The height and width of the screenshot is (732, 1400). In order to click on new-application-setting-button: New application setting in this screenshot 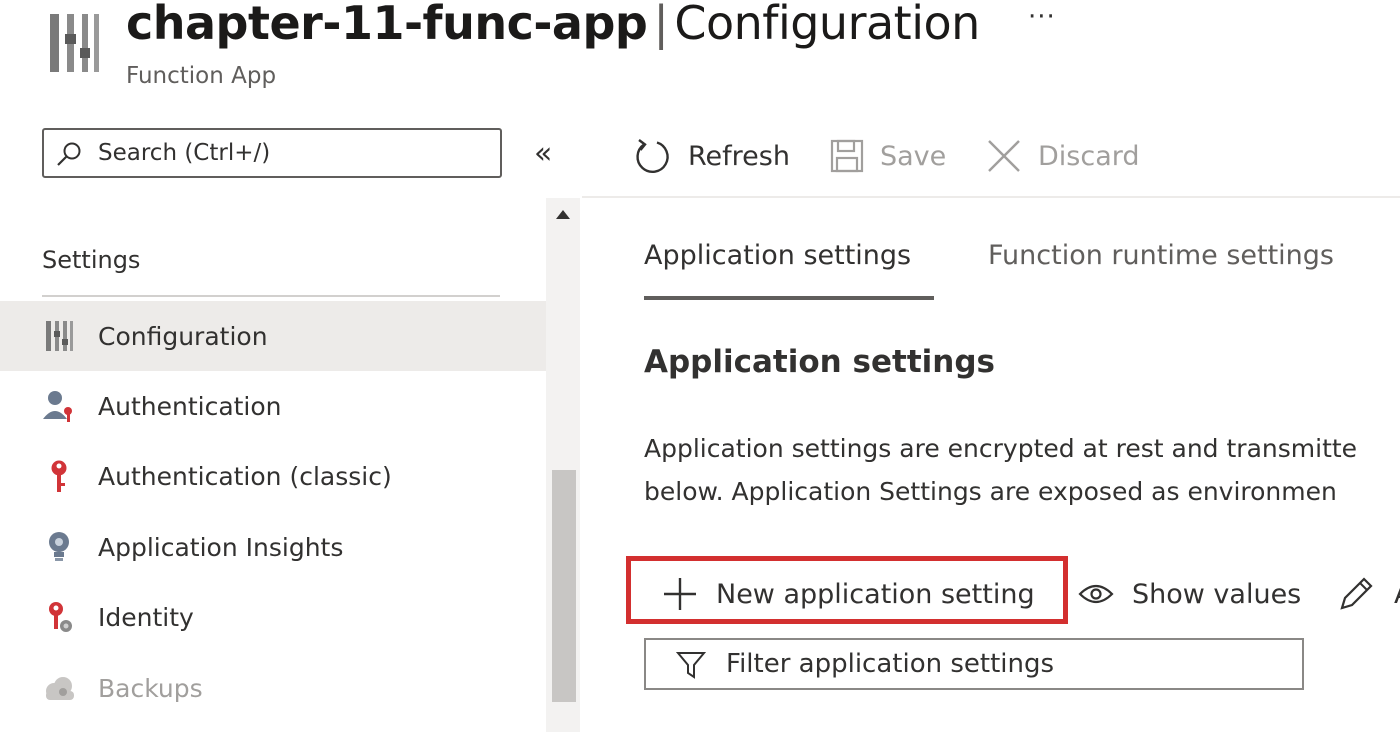, I will do `click(848, 594)`.